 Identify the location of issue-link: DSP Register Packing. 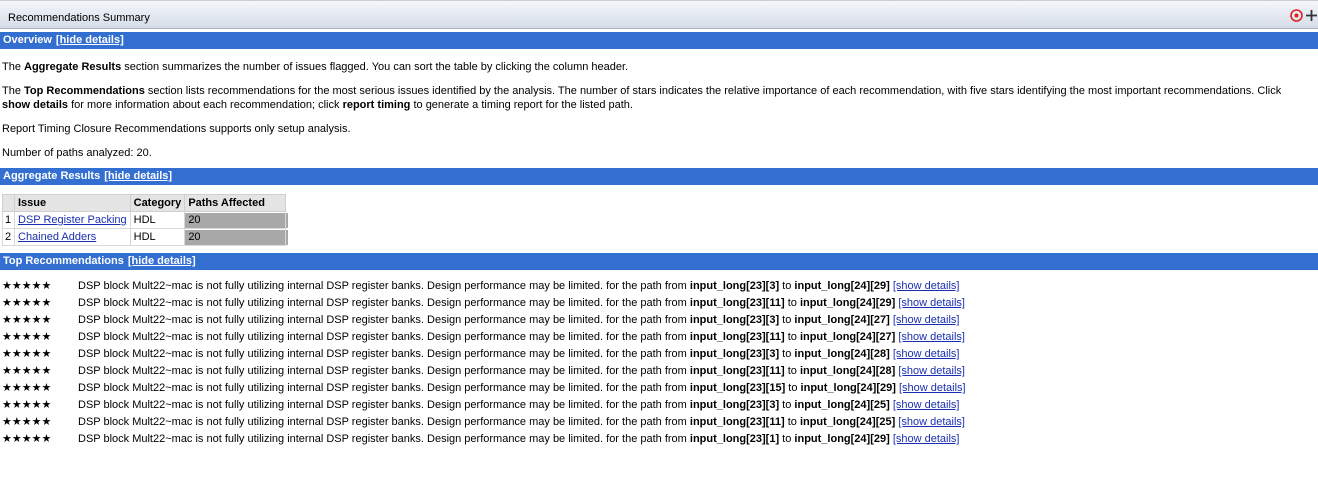
(72, 220).